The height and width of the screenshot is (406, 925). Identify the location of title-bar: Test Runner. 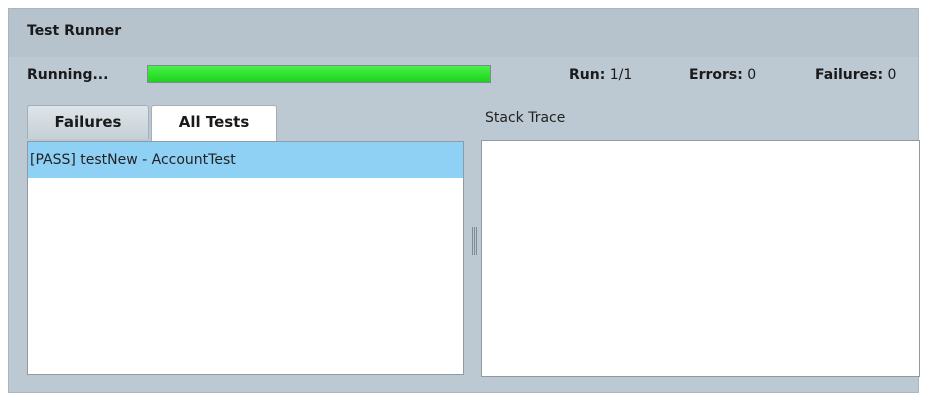
(463, 33).